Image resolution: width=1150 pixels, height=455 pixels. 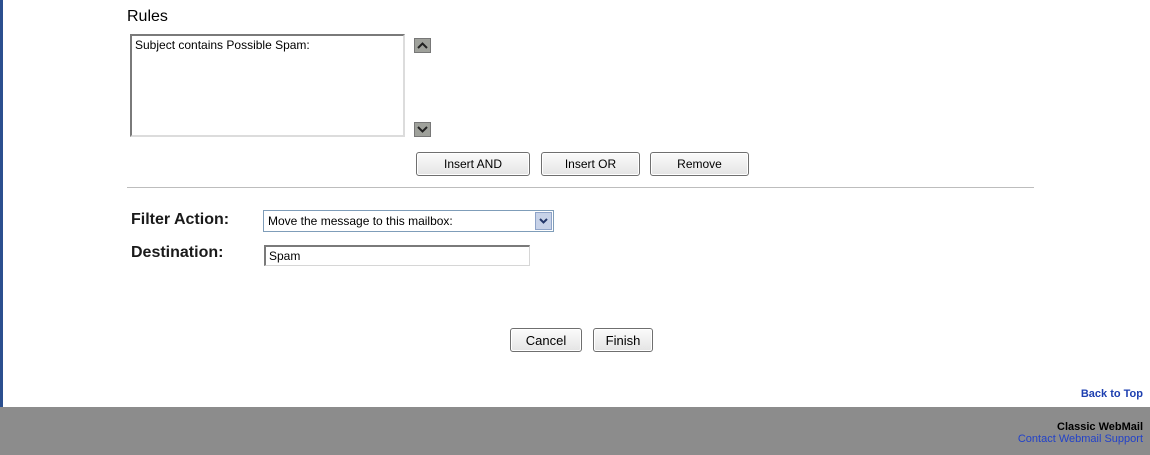 I want to click on dropdown-button, so click(x=543, y=221).